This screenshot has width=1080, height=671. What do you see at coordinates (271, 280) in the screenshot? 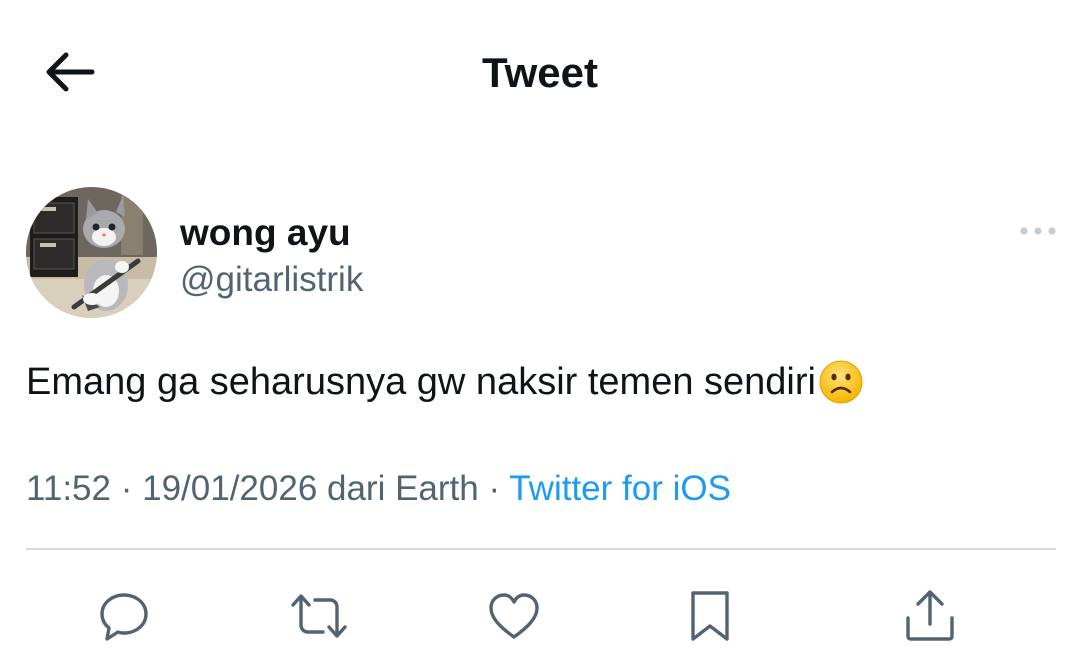
I see `user-handle: @gitarlistrik` at bounding box center [271, 280].